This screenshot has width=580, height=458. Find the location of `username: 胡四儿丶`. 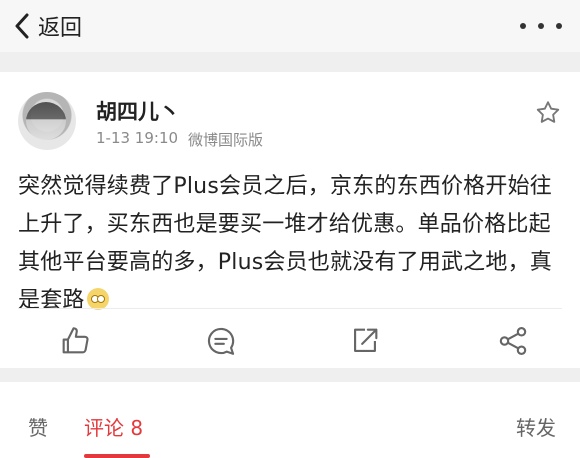

username: 胡四儿丶 is located at coordinates (138, 111).